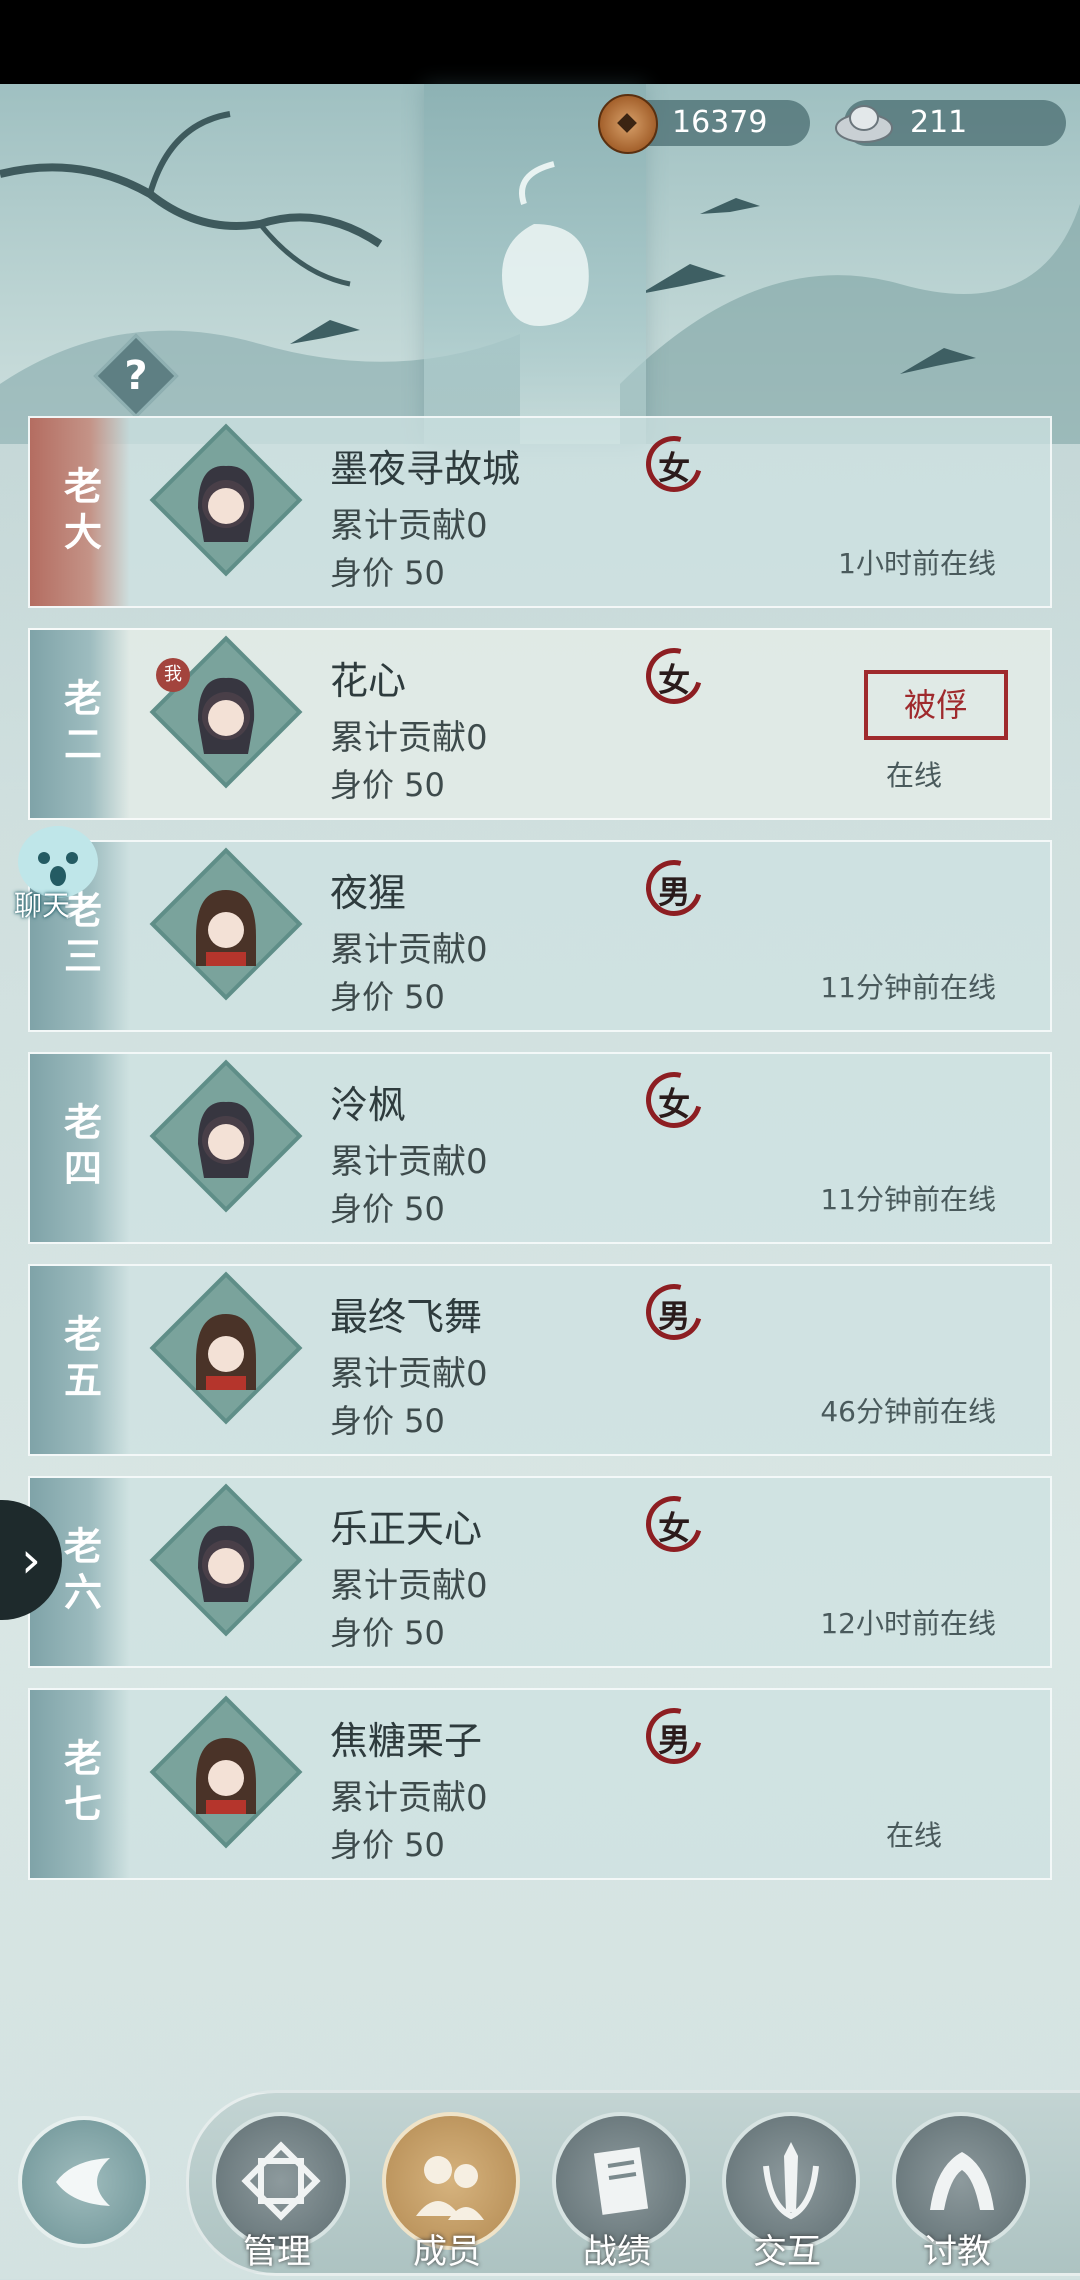 This screenshot has height=2280, width=1080. I want to click on status-bar, so click(540, 42).